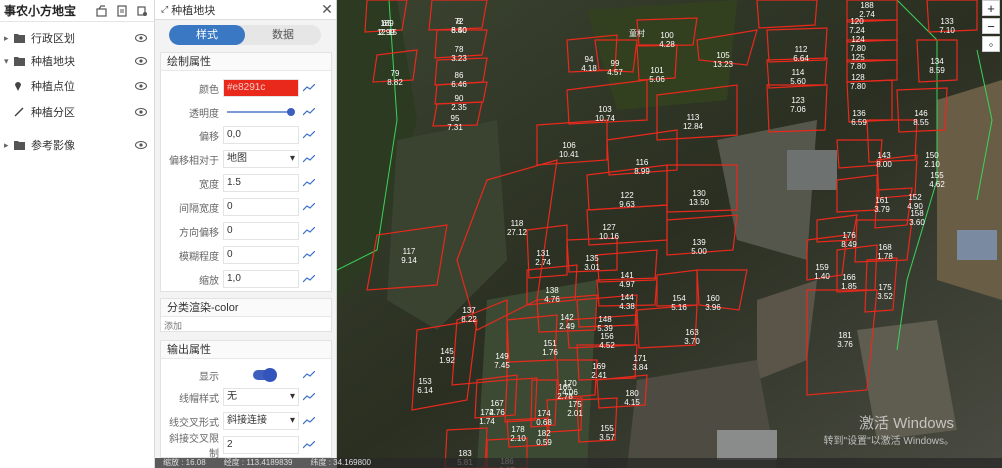 The height and width of the screenshot is (468, 1002). I want to click on gap-width-input: 0, so click(261, 207).